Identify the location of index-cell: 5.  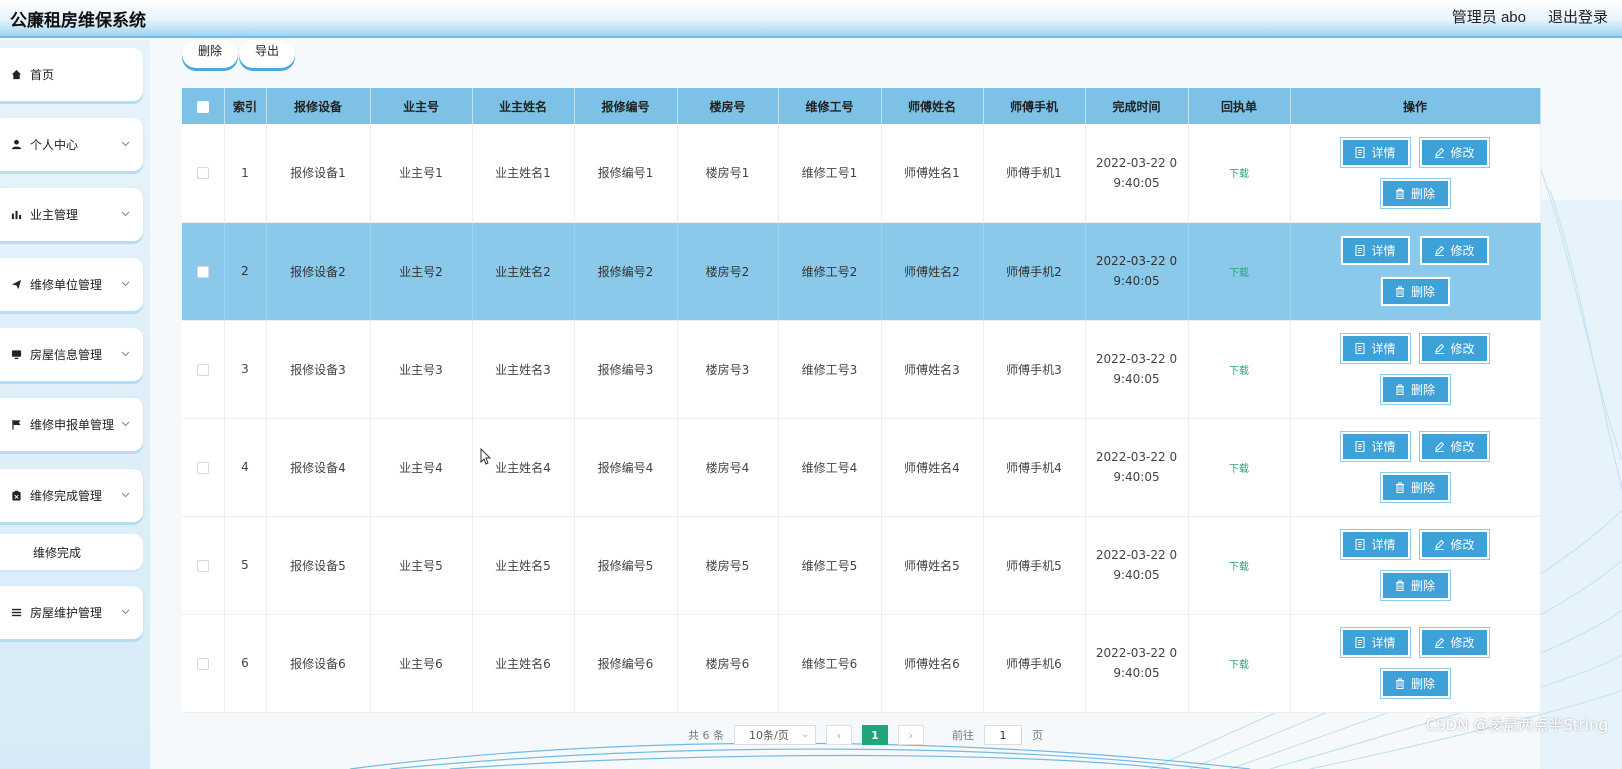
(245, 565).